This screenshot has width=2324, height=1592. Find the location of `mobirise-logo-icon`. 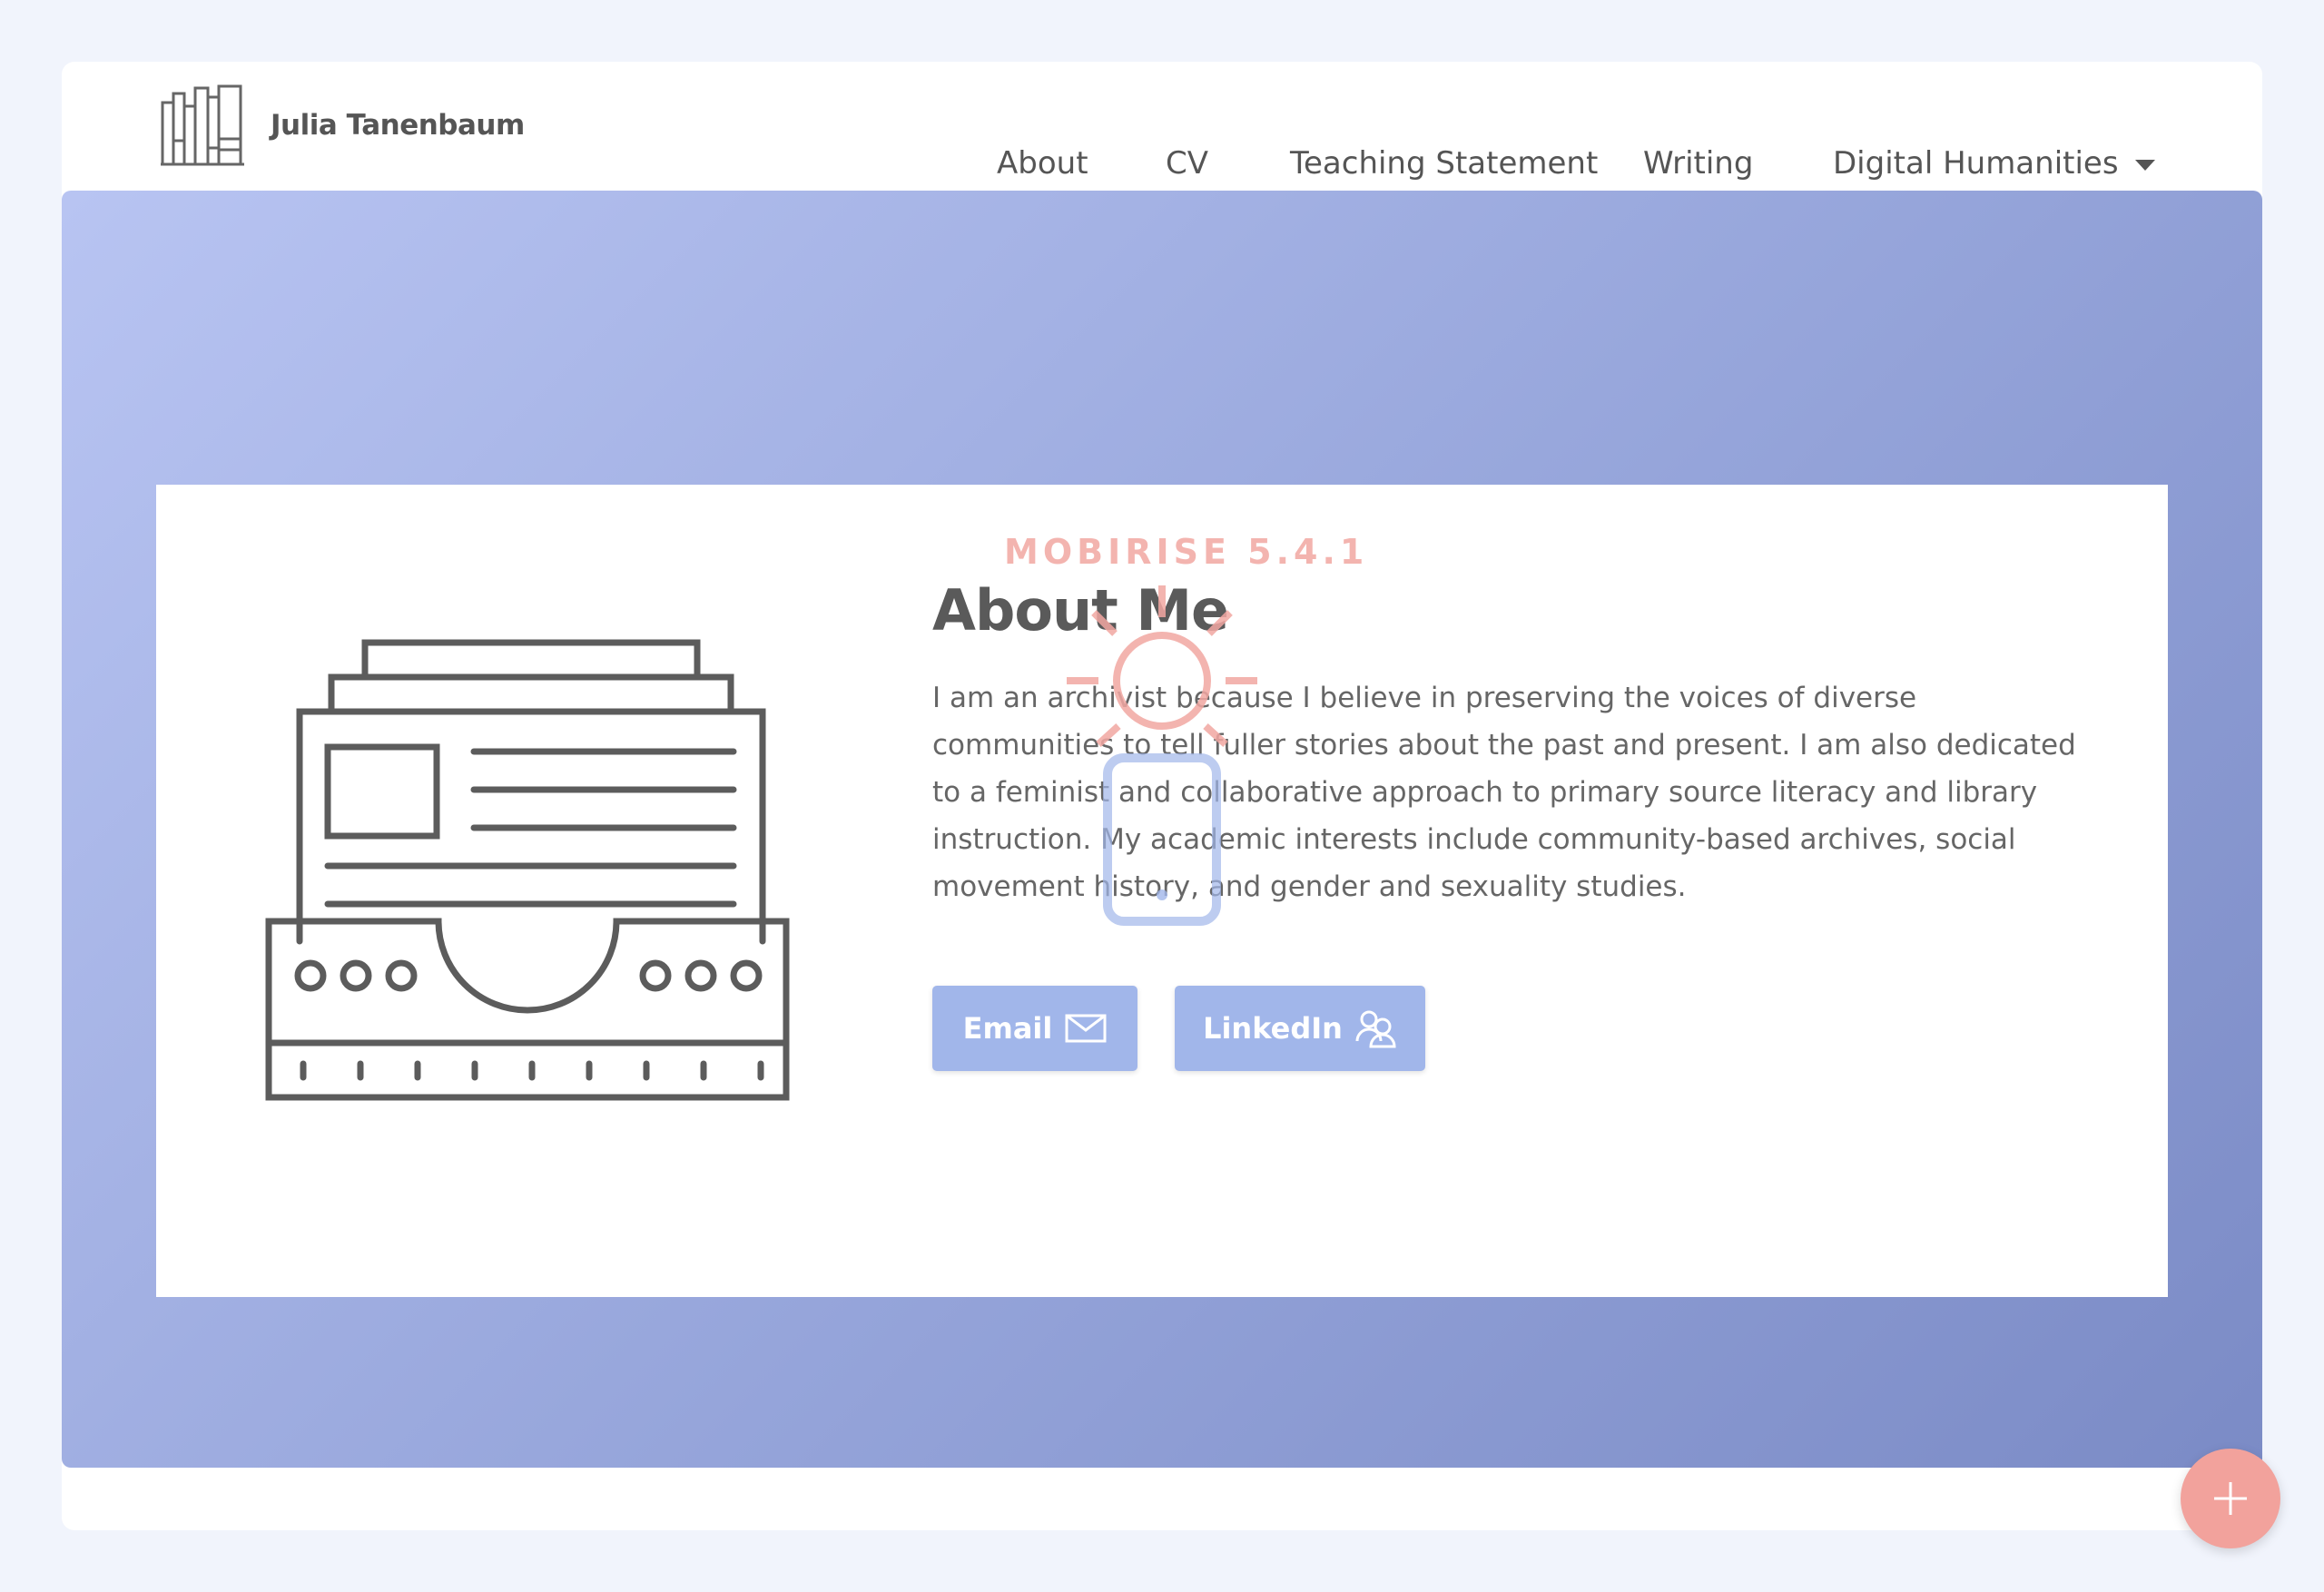

mobirise-logo-icon is located at coordinates (1162, 755).